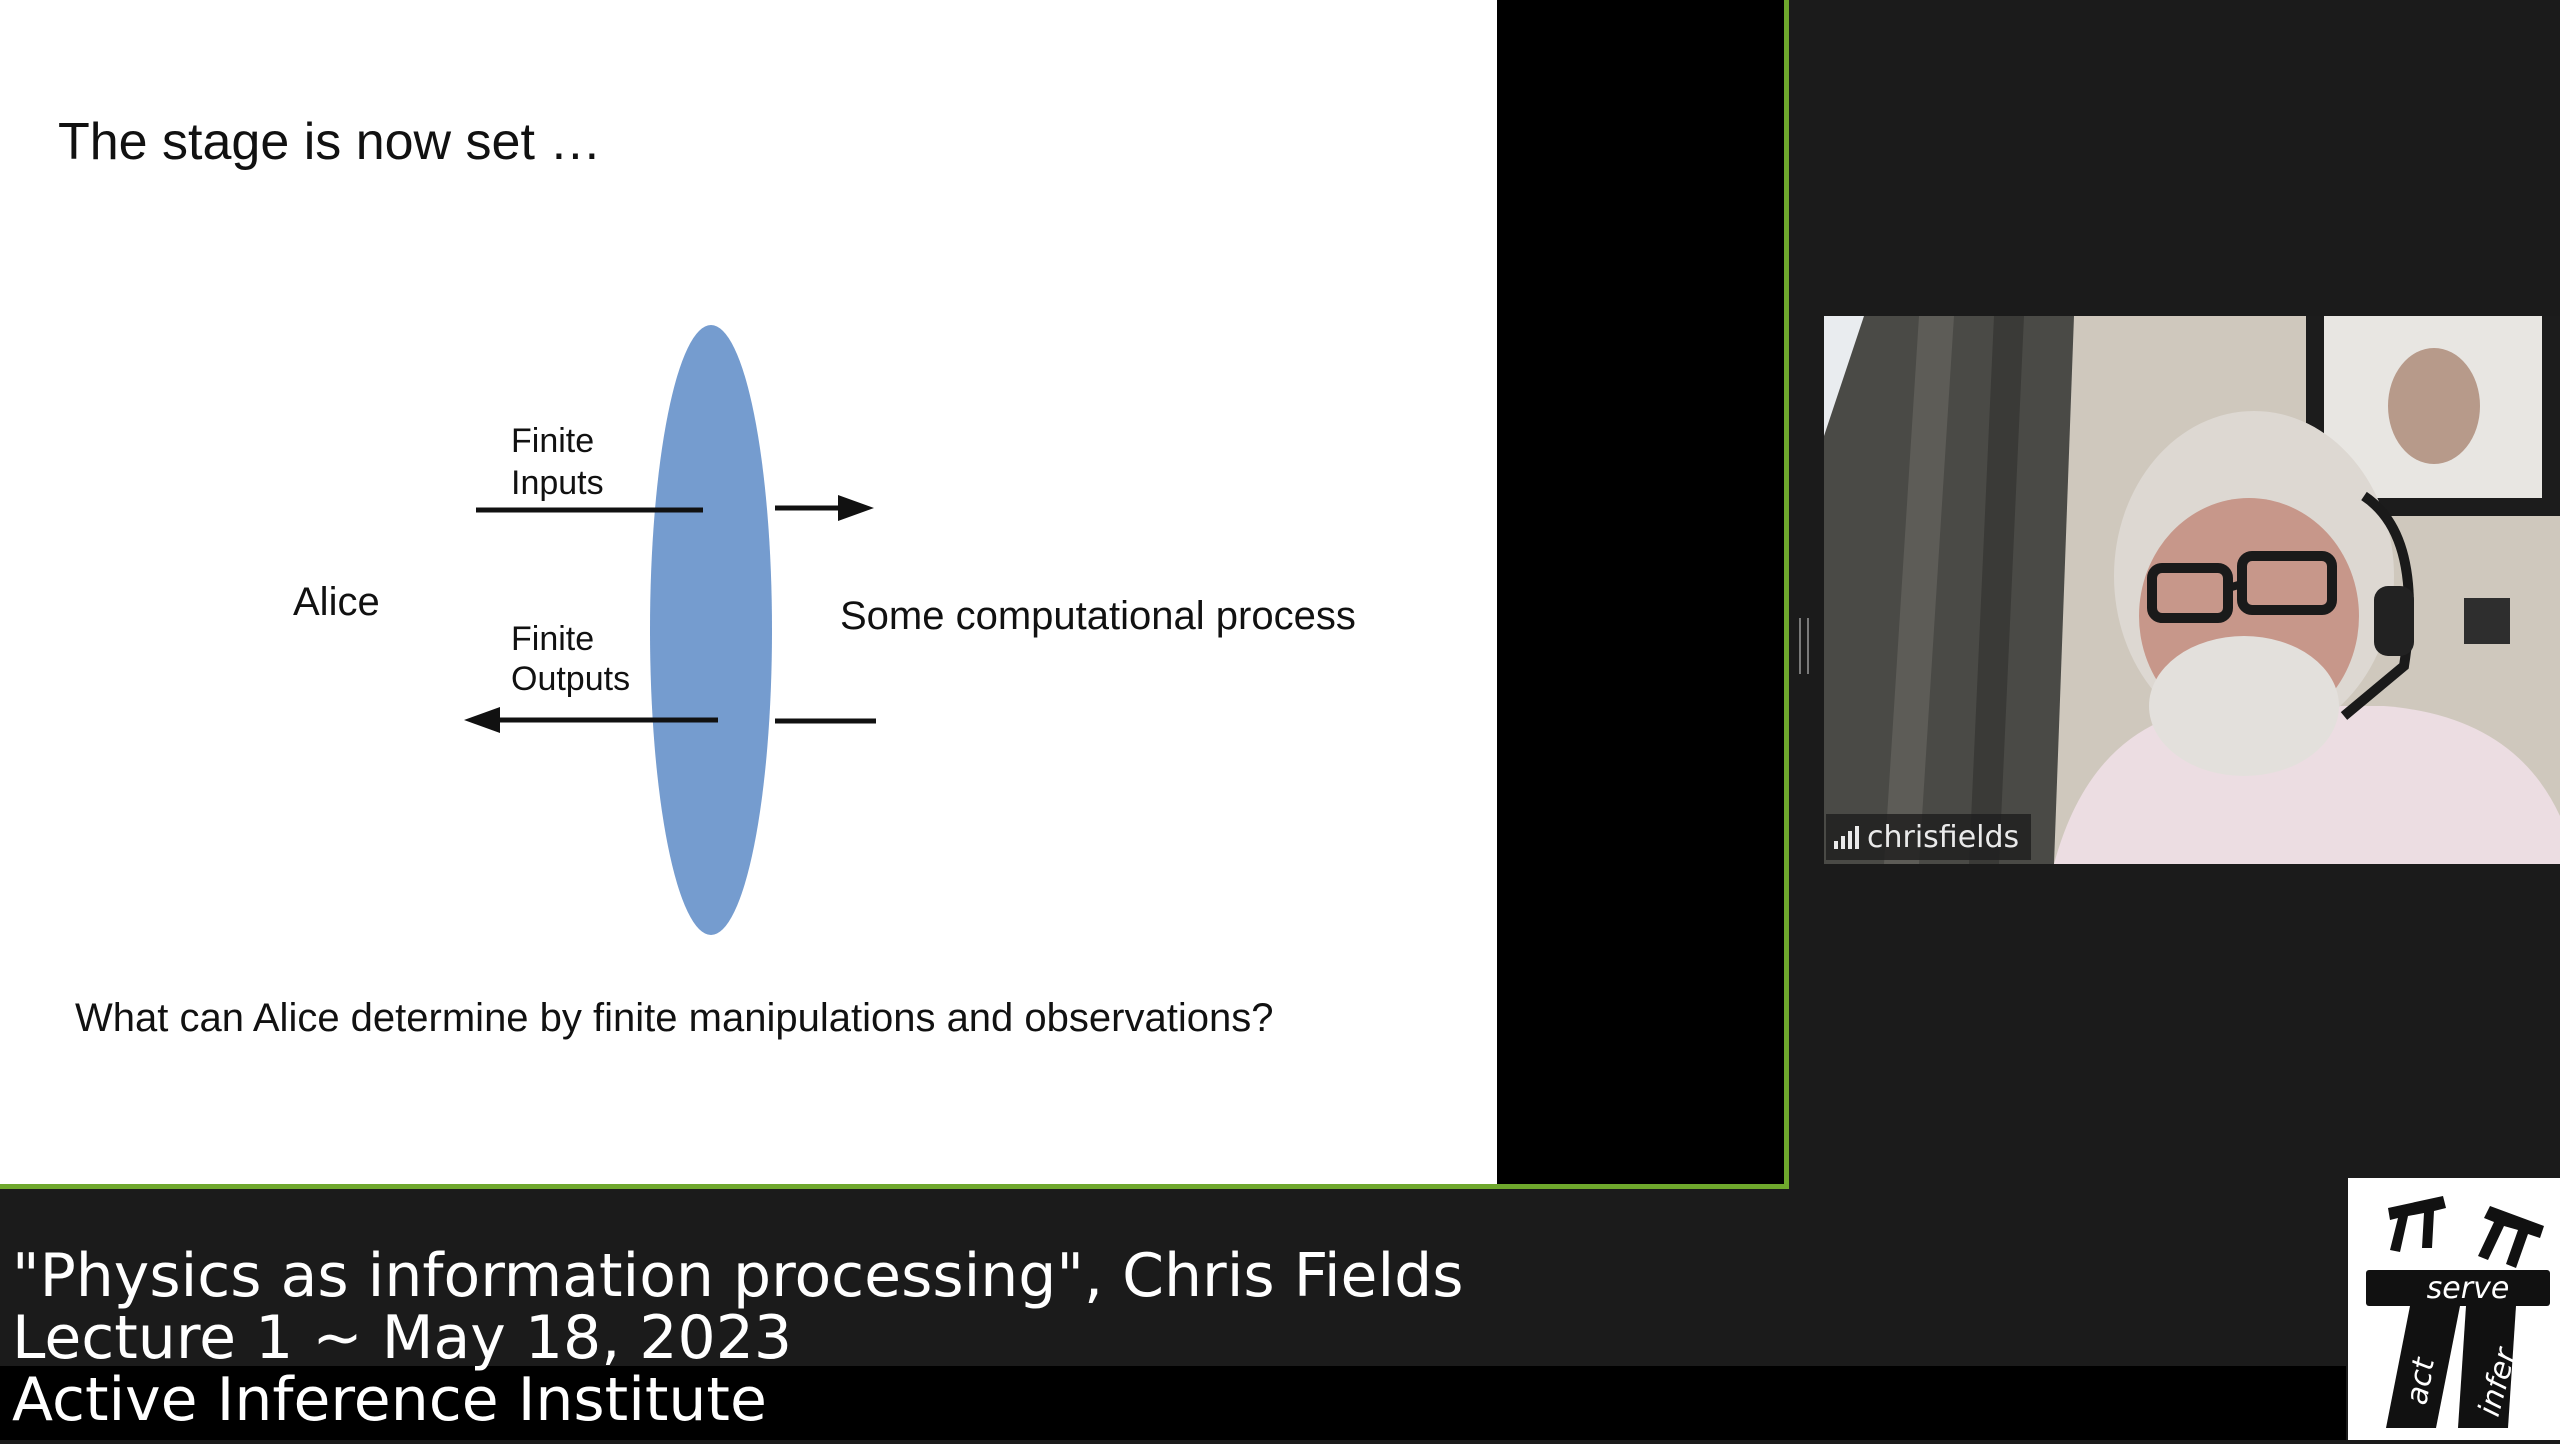 The image size is (2560, 1444). What do you see at coordinates (1846, 837) in the screenshot?
I see `signal-strength-icon` at bounding box center [1846, 837].